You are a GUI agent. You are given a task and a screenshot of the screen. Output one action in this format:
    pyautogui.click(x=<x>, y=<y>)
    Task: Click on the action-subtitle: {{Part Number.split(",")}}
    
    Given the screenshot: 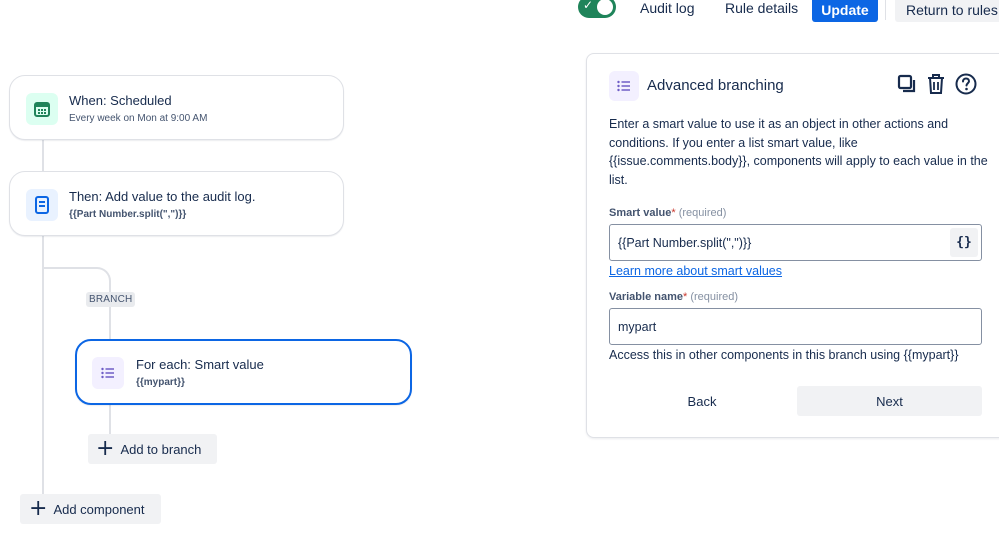 What is the action you would take?
    pyautogui.click(x=128, y=214)
    